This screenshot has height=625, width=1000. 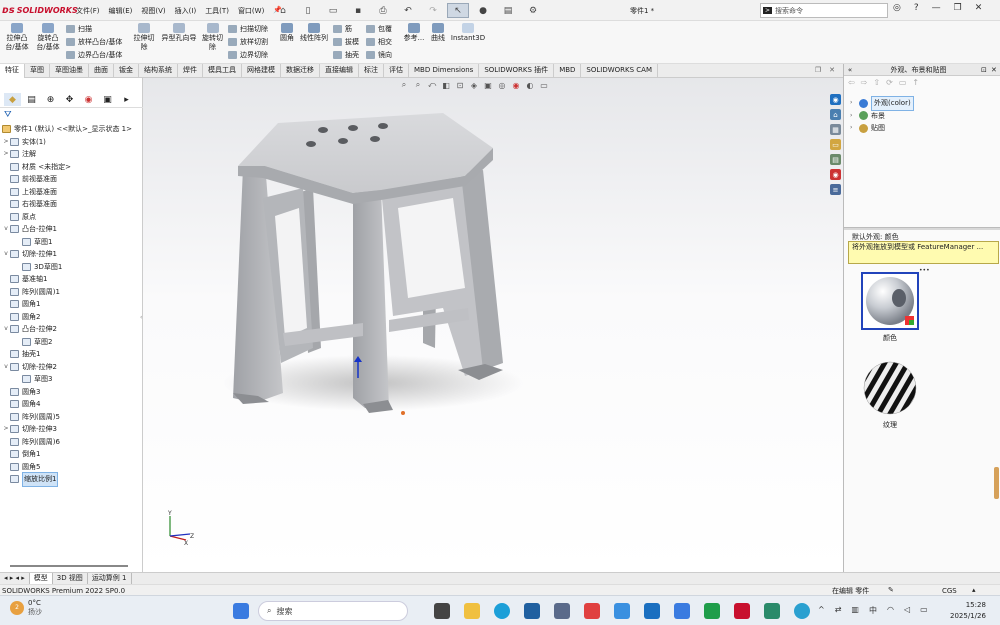 I want to click on viewport-close-icon: ✕, so click(x=832, y=70).